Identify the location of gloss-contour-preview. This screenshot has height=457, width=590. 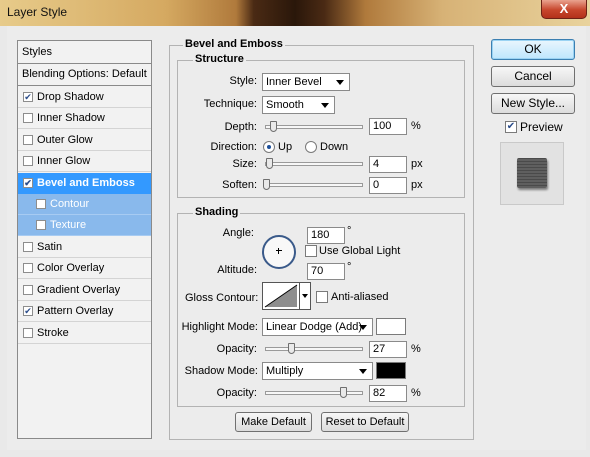
(281, 296).